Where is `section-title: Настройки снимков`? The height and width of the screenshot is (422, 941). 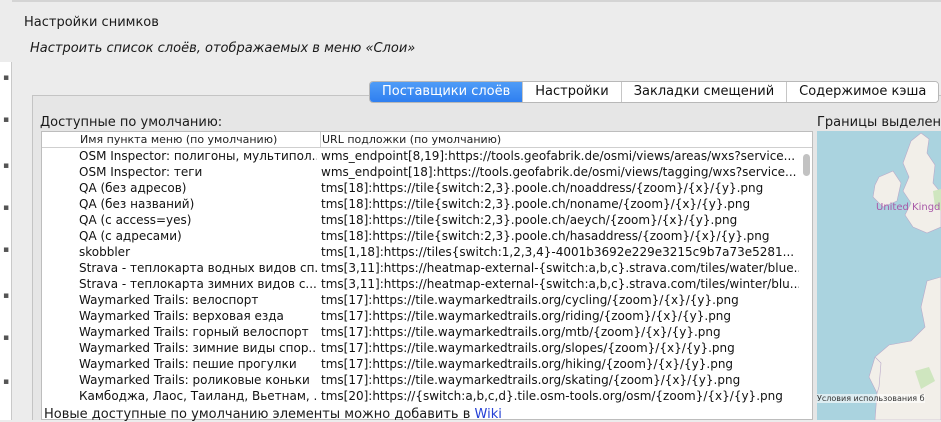 section-title: Настройки снимков is located at coordinates (91, 22).